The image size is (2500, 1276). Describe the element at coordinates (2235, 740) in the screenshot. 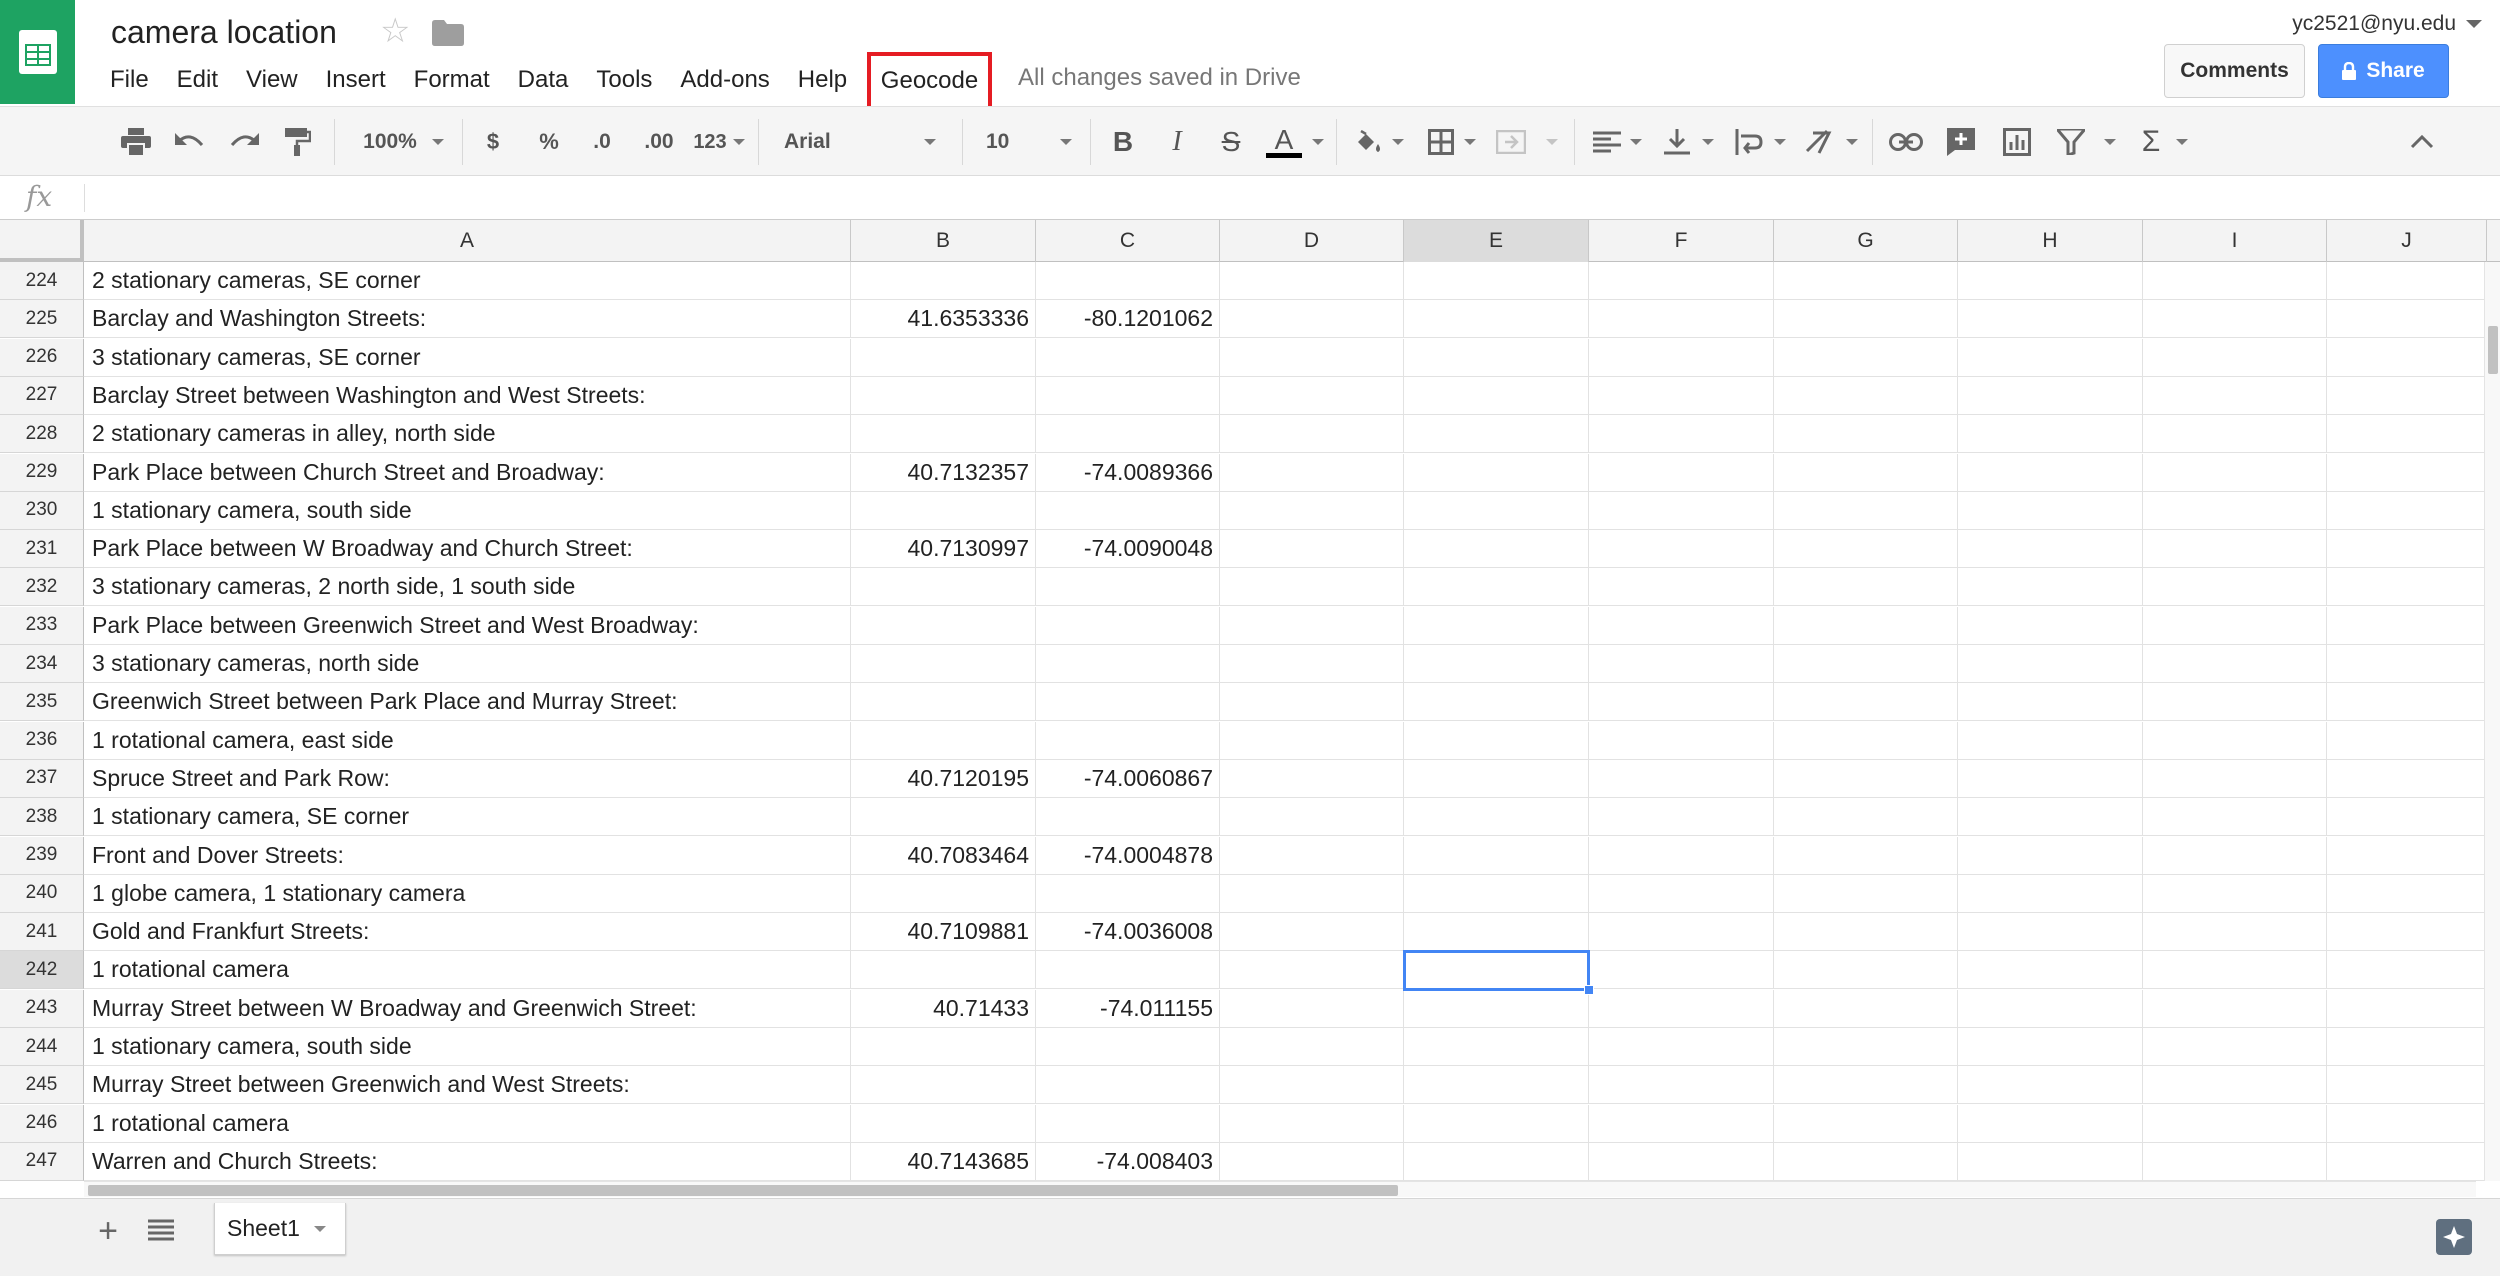

I see `cell-i236` at that location.